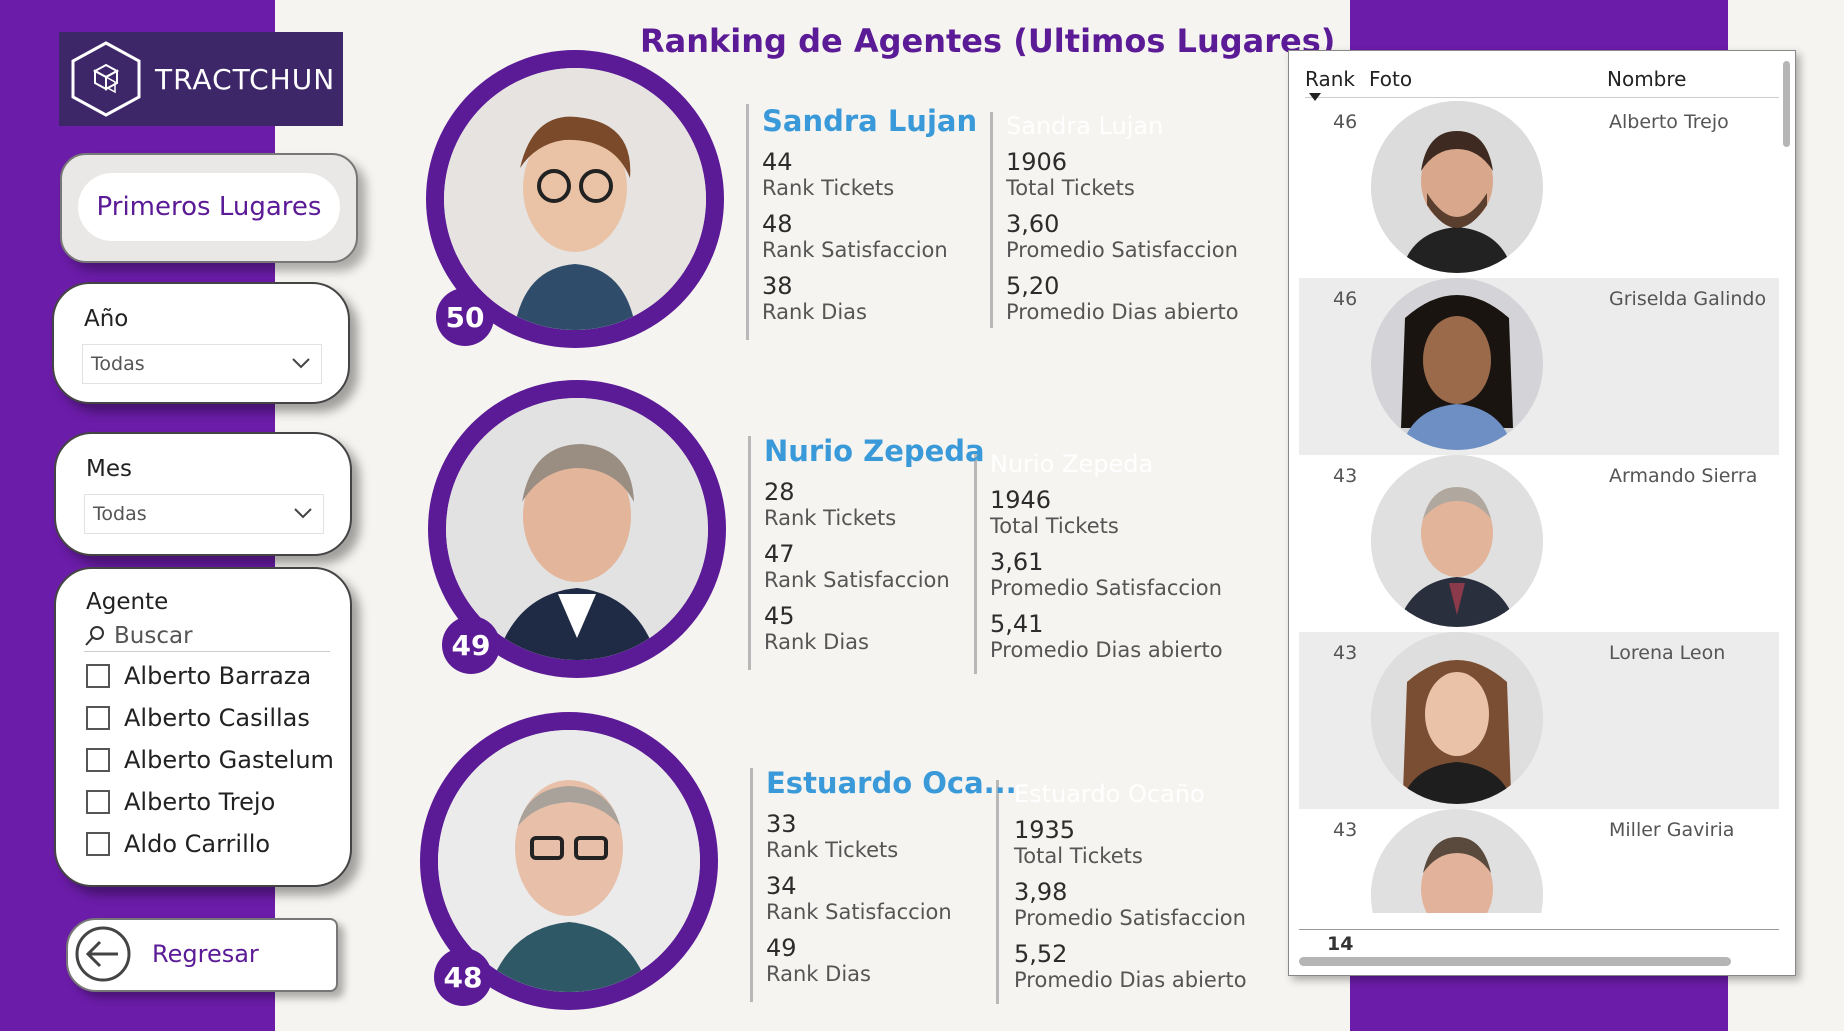 The height and width of the screenshot is (1031, 1844). I want to click on table-row: 43 Armando Sierra, so click(1539, 543).